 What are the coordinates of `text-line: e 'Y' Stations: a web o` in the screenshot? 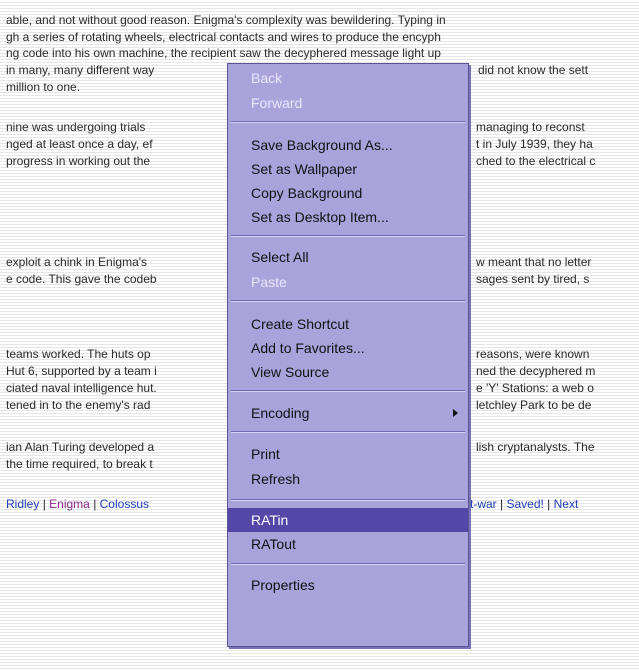 It's located at (535, 388).